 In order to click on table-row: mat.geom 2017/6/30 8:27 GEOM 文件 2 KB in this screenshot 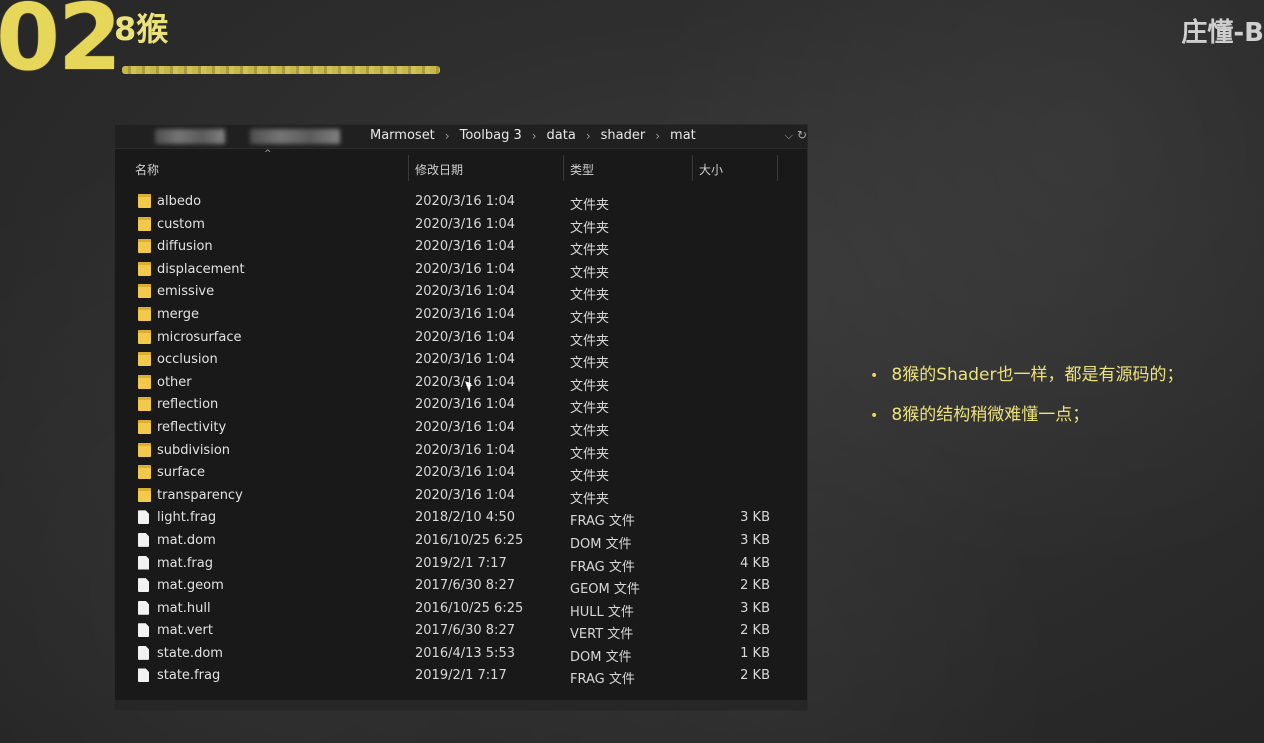, I will do `click(461, 586)`.